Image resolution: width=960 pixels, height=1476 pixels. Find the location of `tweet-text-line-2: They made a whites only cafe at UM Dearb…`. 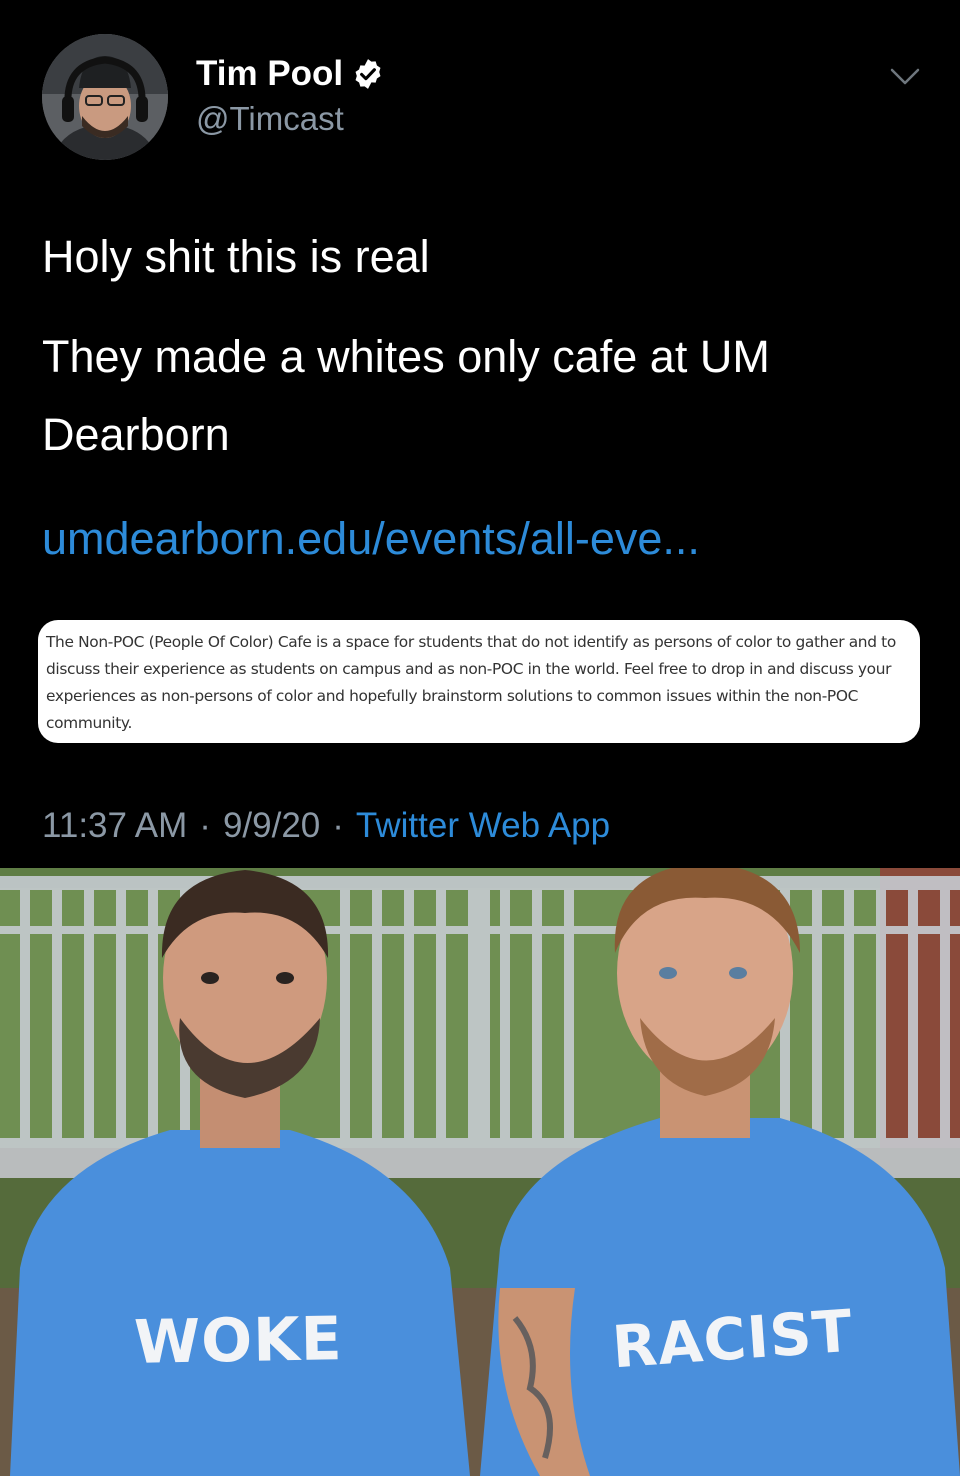

tweet-text-line-2: They made a whites only cafe at UM Dearb… is located at coordinates (406, 395).